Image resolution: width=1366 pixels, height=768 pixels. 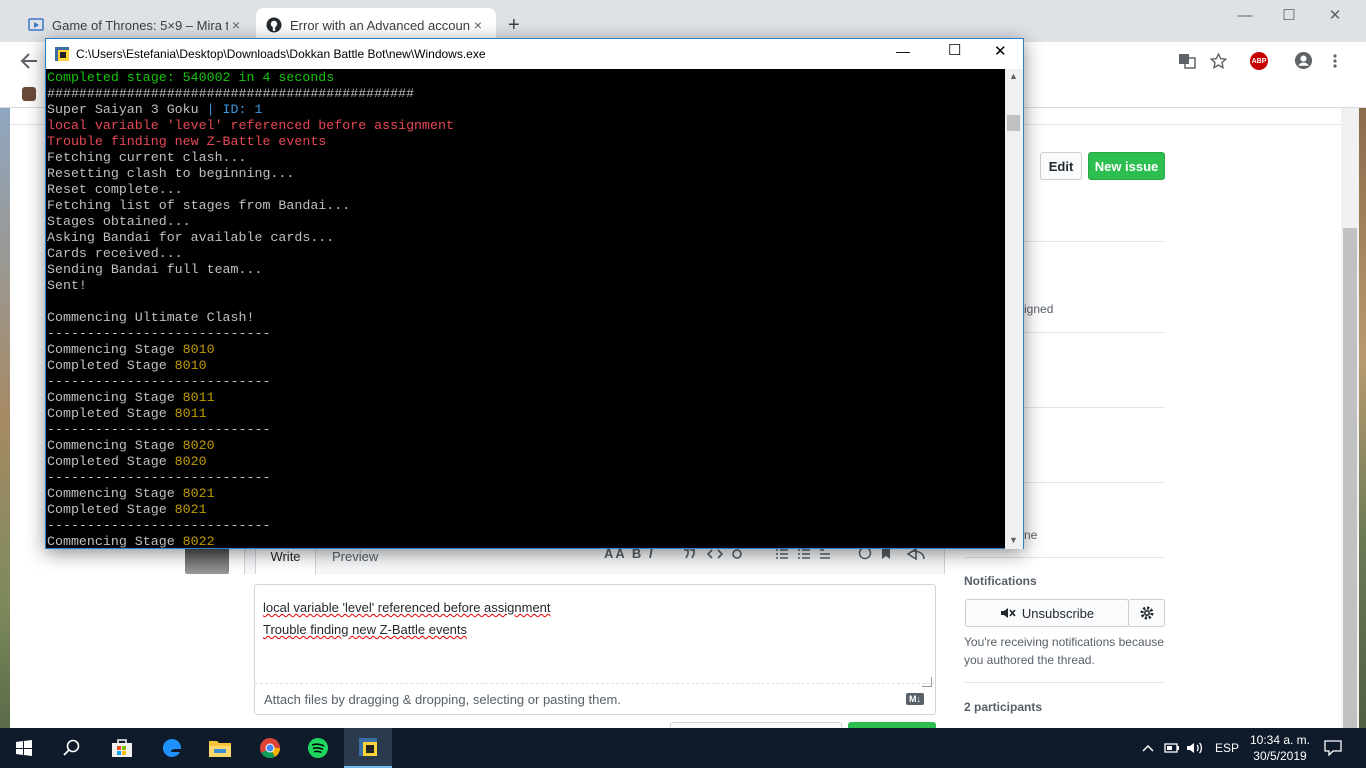 I want to click on dokkan-bot-icon, so click(x=368, y=748).